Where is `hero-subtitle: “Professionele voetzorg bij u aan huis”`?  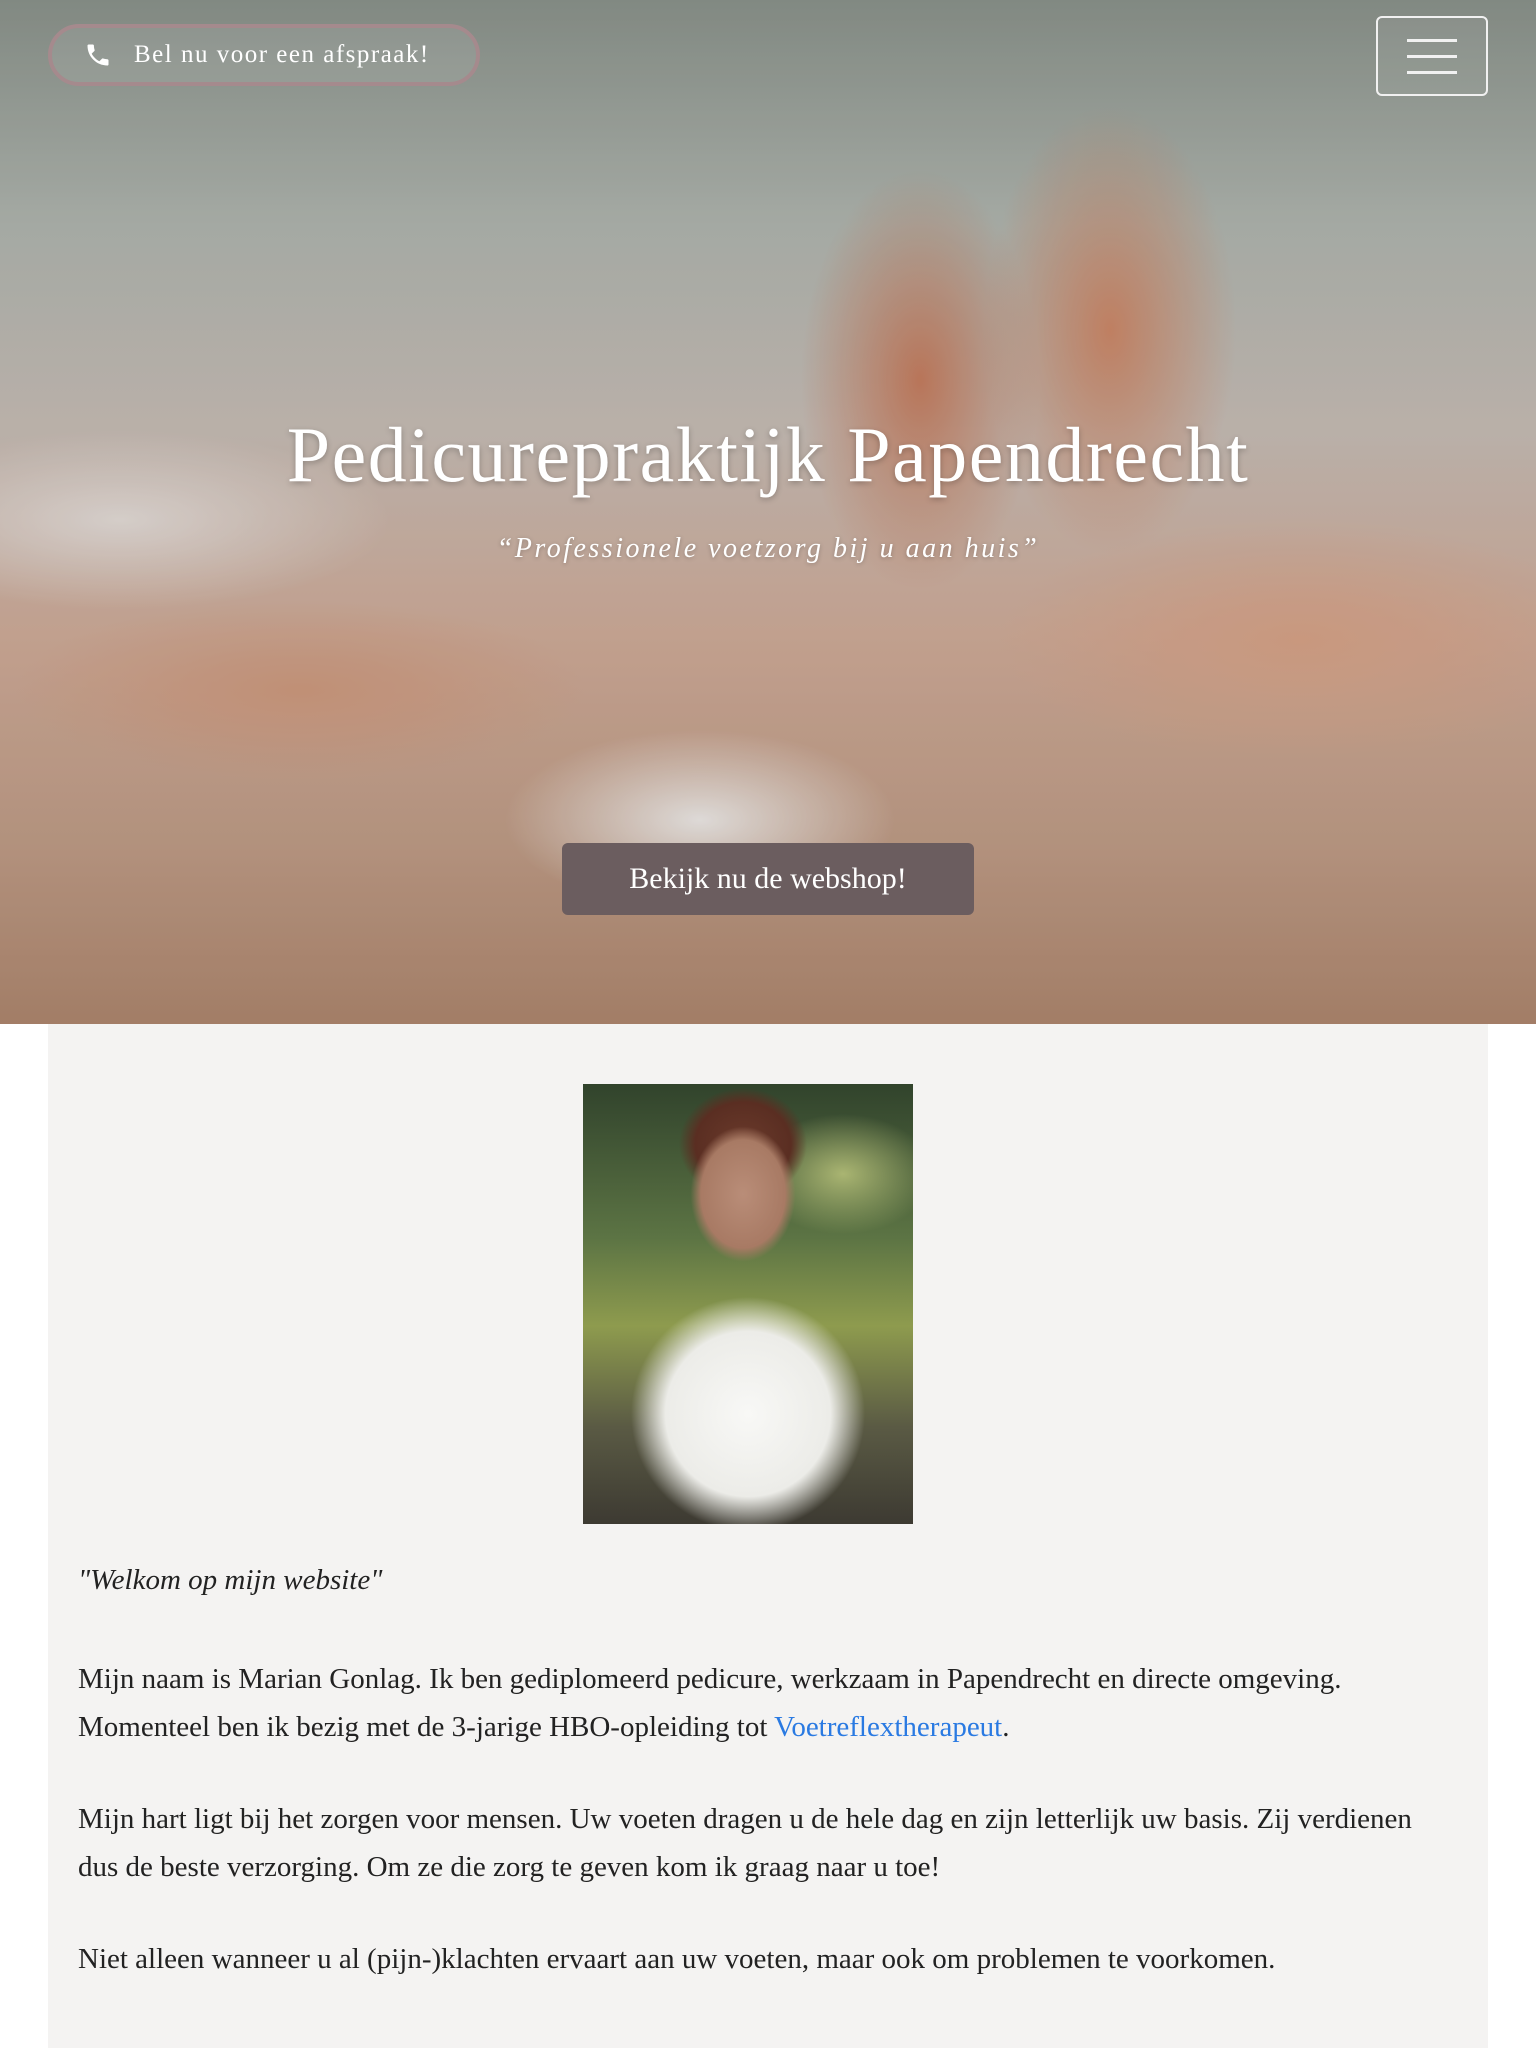
hero-subtitle: “Professionele voetzorg bij u aan huis” is located at coordinates (768, 548).